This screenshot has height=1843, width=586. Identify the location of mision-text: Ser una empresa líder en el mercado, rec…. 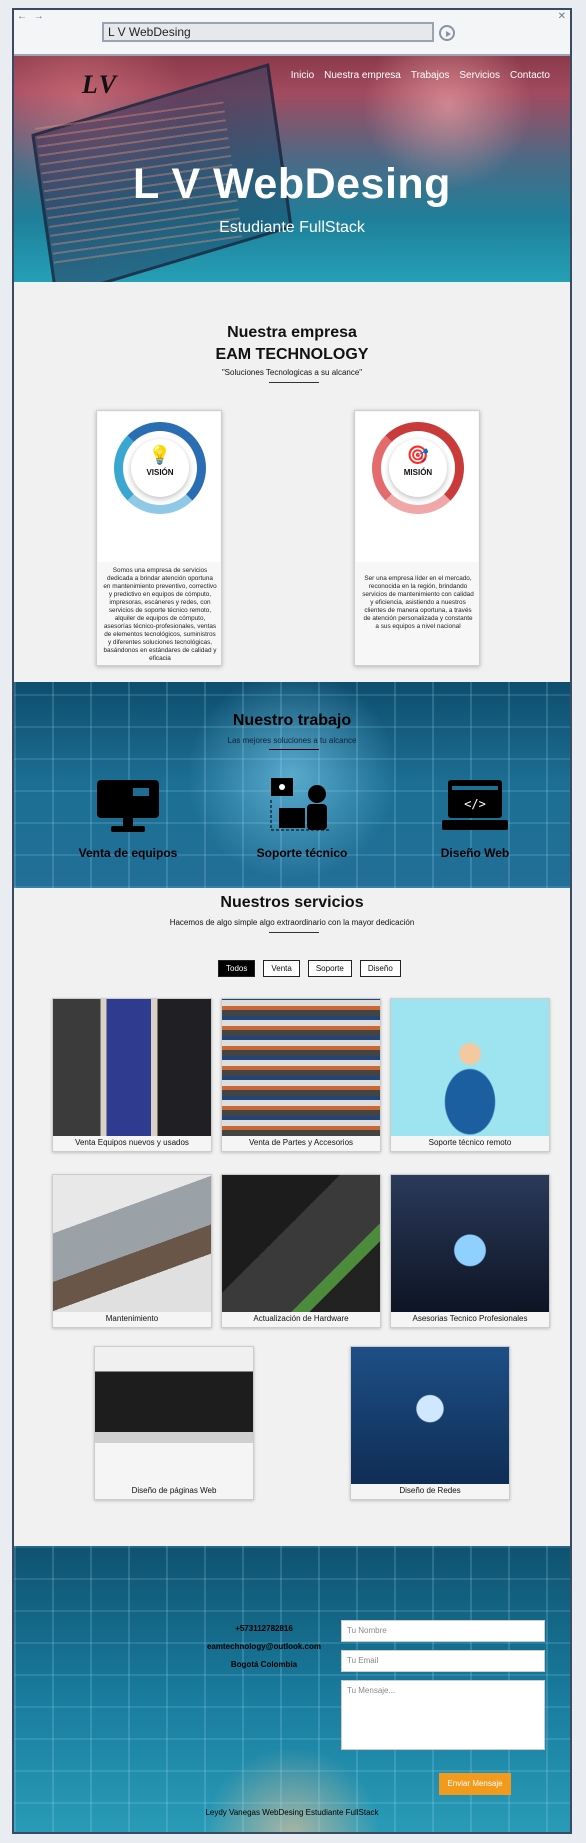
(418, 602).